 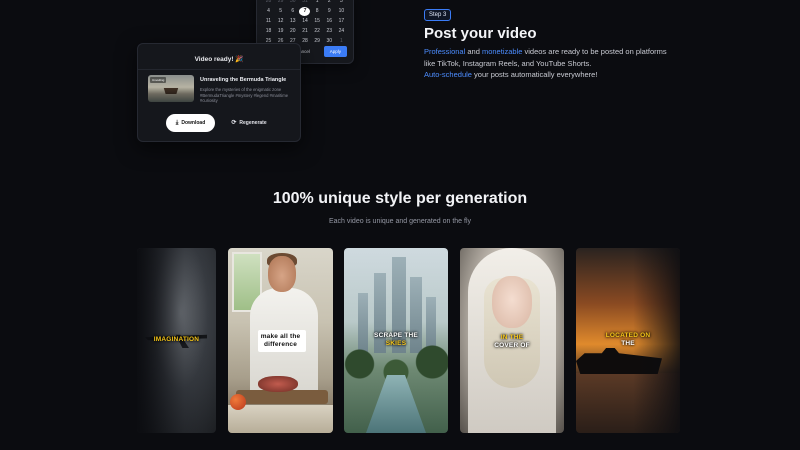 What do you see at coordinates (280, 21) in the screenshot?
I see `calendar-day: 12` at bounding box center [280, 21].